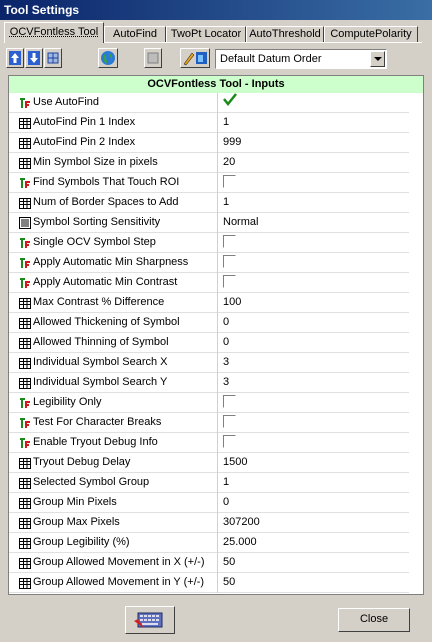 The height and width of the screenshot is (642, 432). Describe the element at coordinates (423, 100) in the screenshot. I see `scroll-up-button` at that location.